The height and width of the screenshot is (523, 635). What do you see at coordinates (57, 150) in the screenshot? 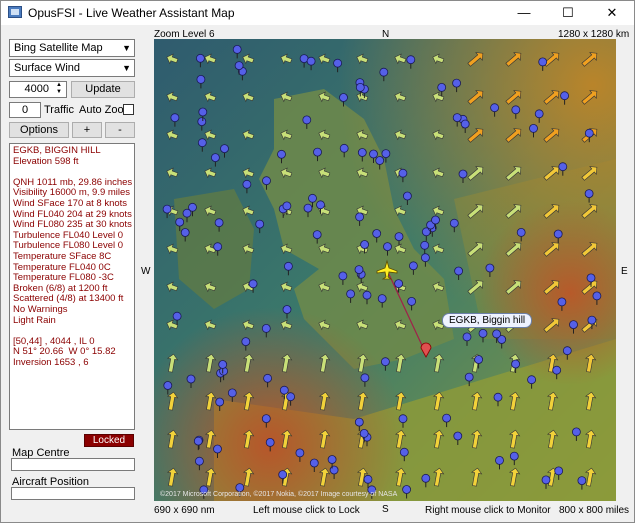
I see `info-line: EGKB, BIGGIN HILL` at bounding box center [57, 150].